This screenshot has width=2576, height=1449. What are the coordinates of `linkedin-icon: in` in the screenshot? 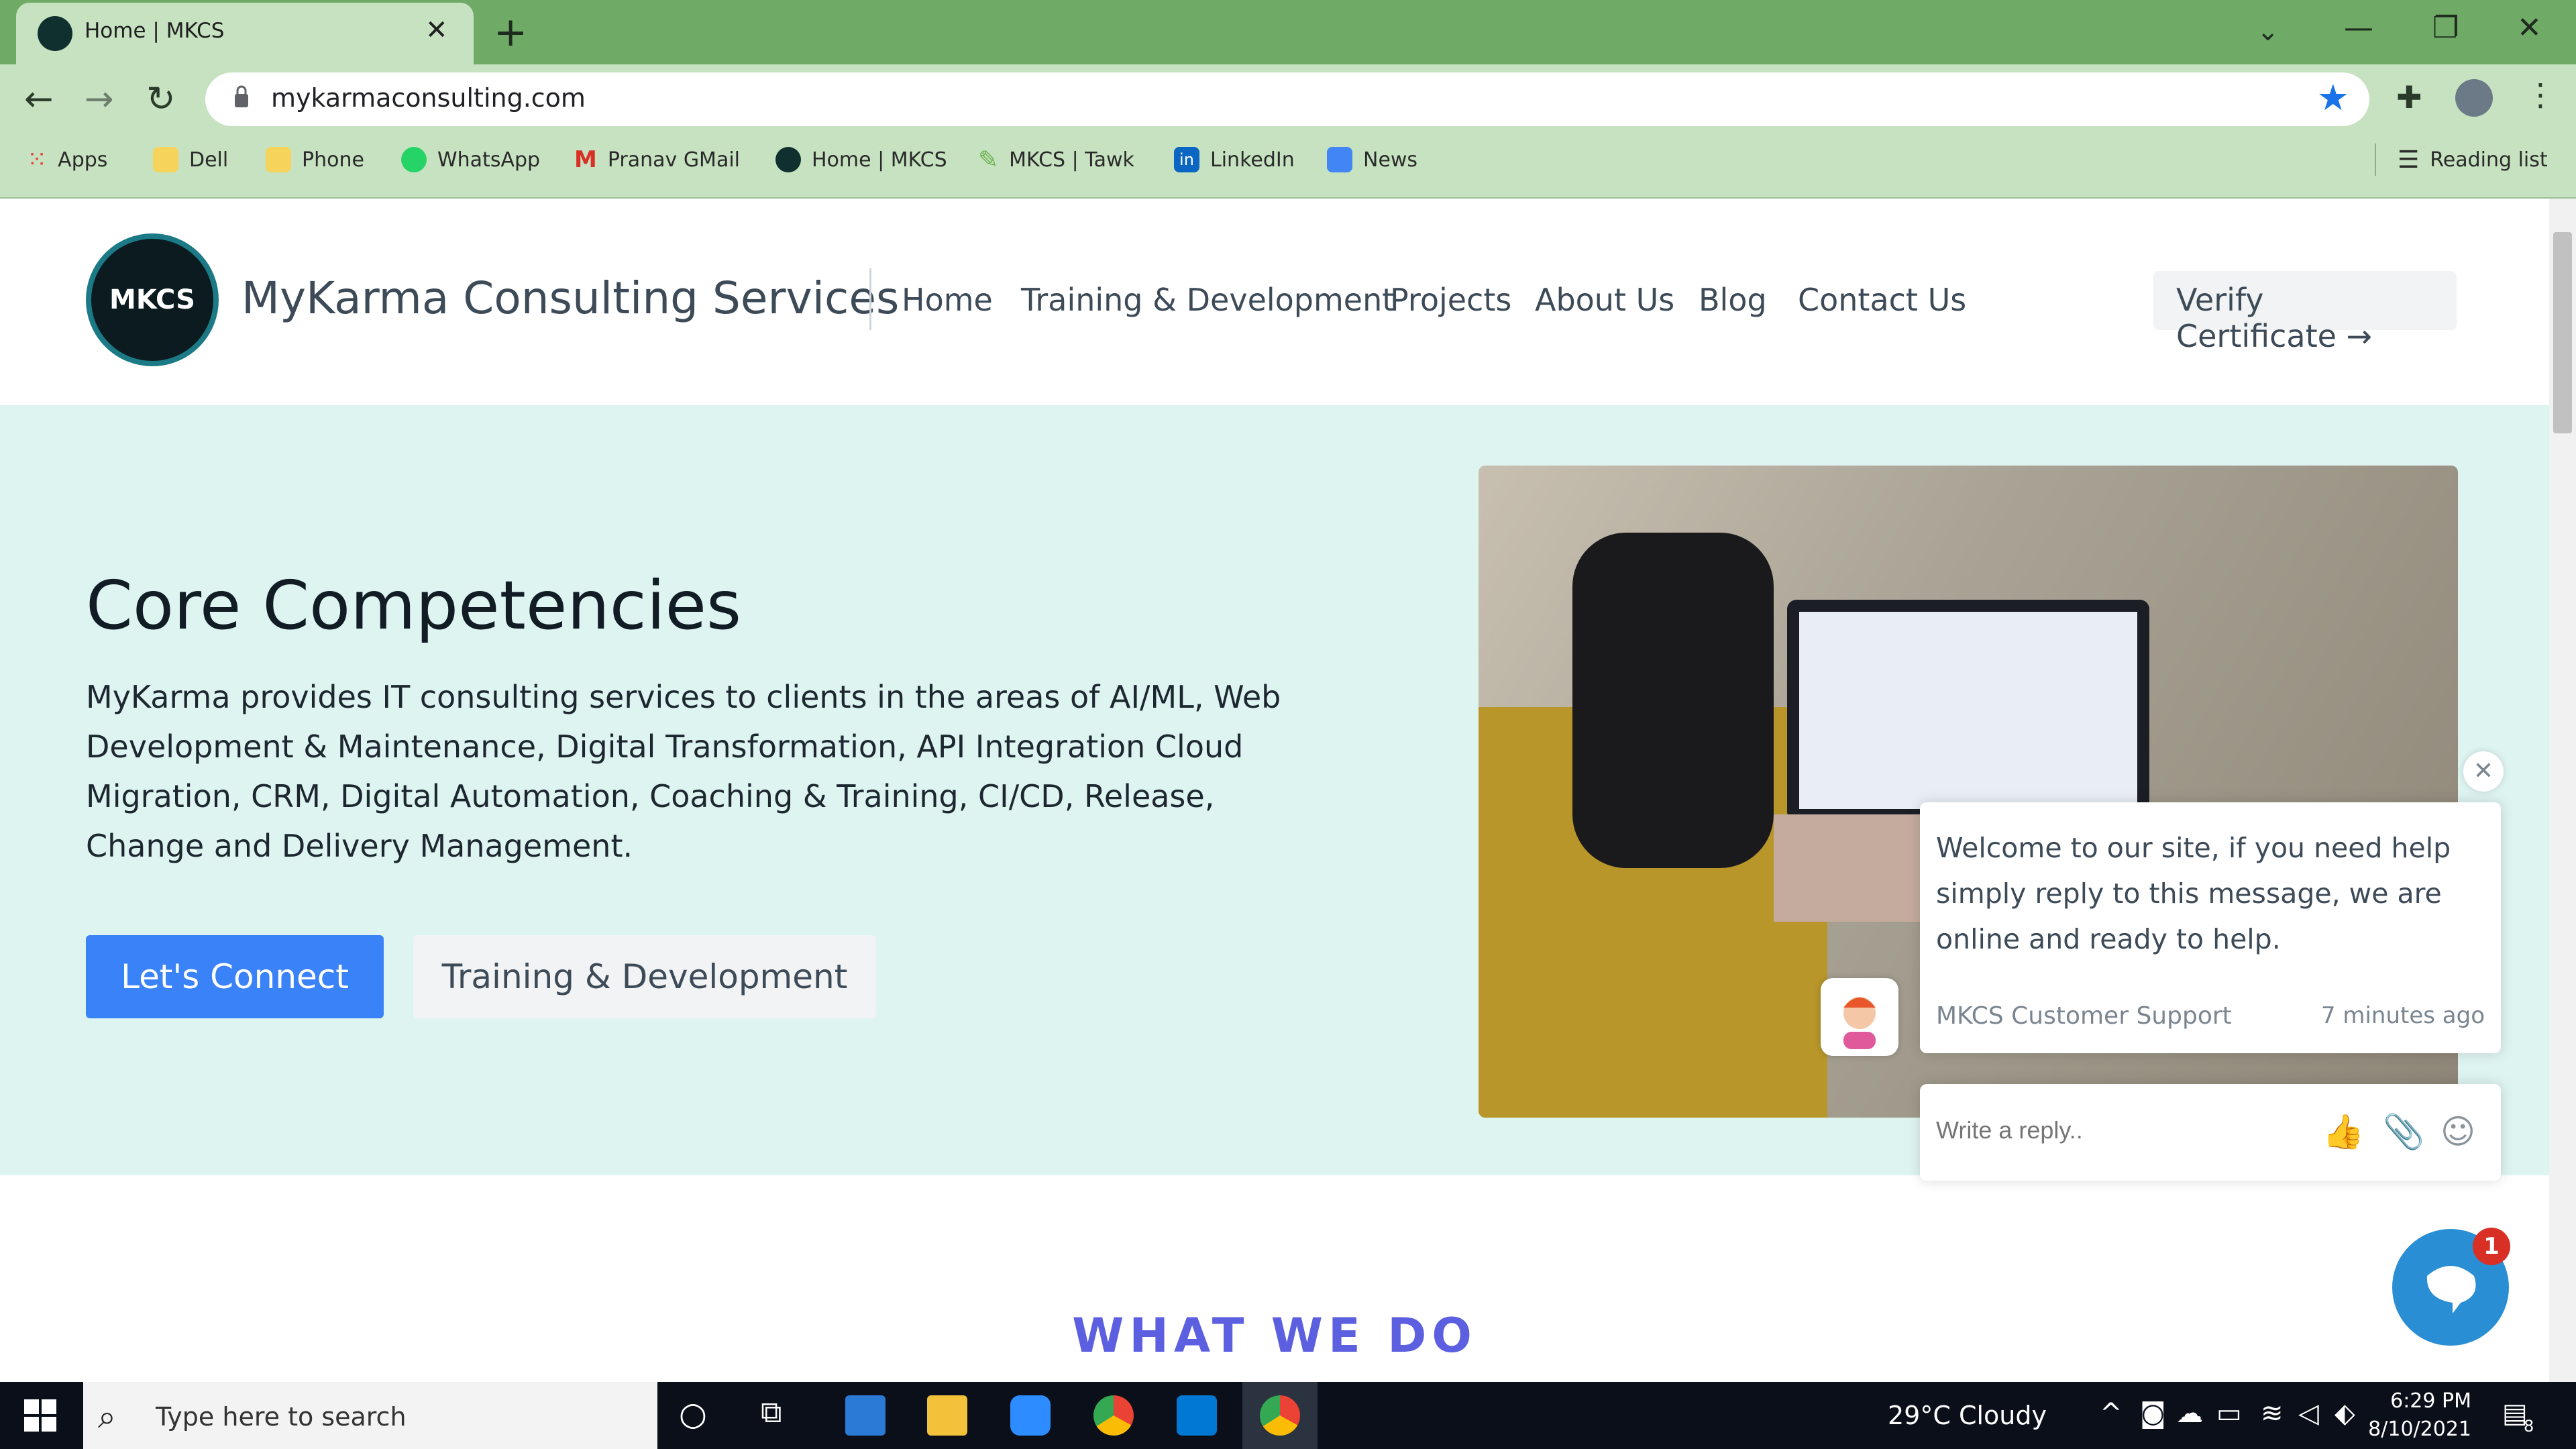 It's located at (1186, 159).